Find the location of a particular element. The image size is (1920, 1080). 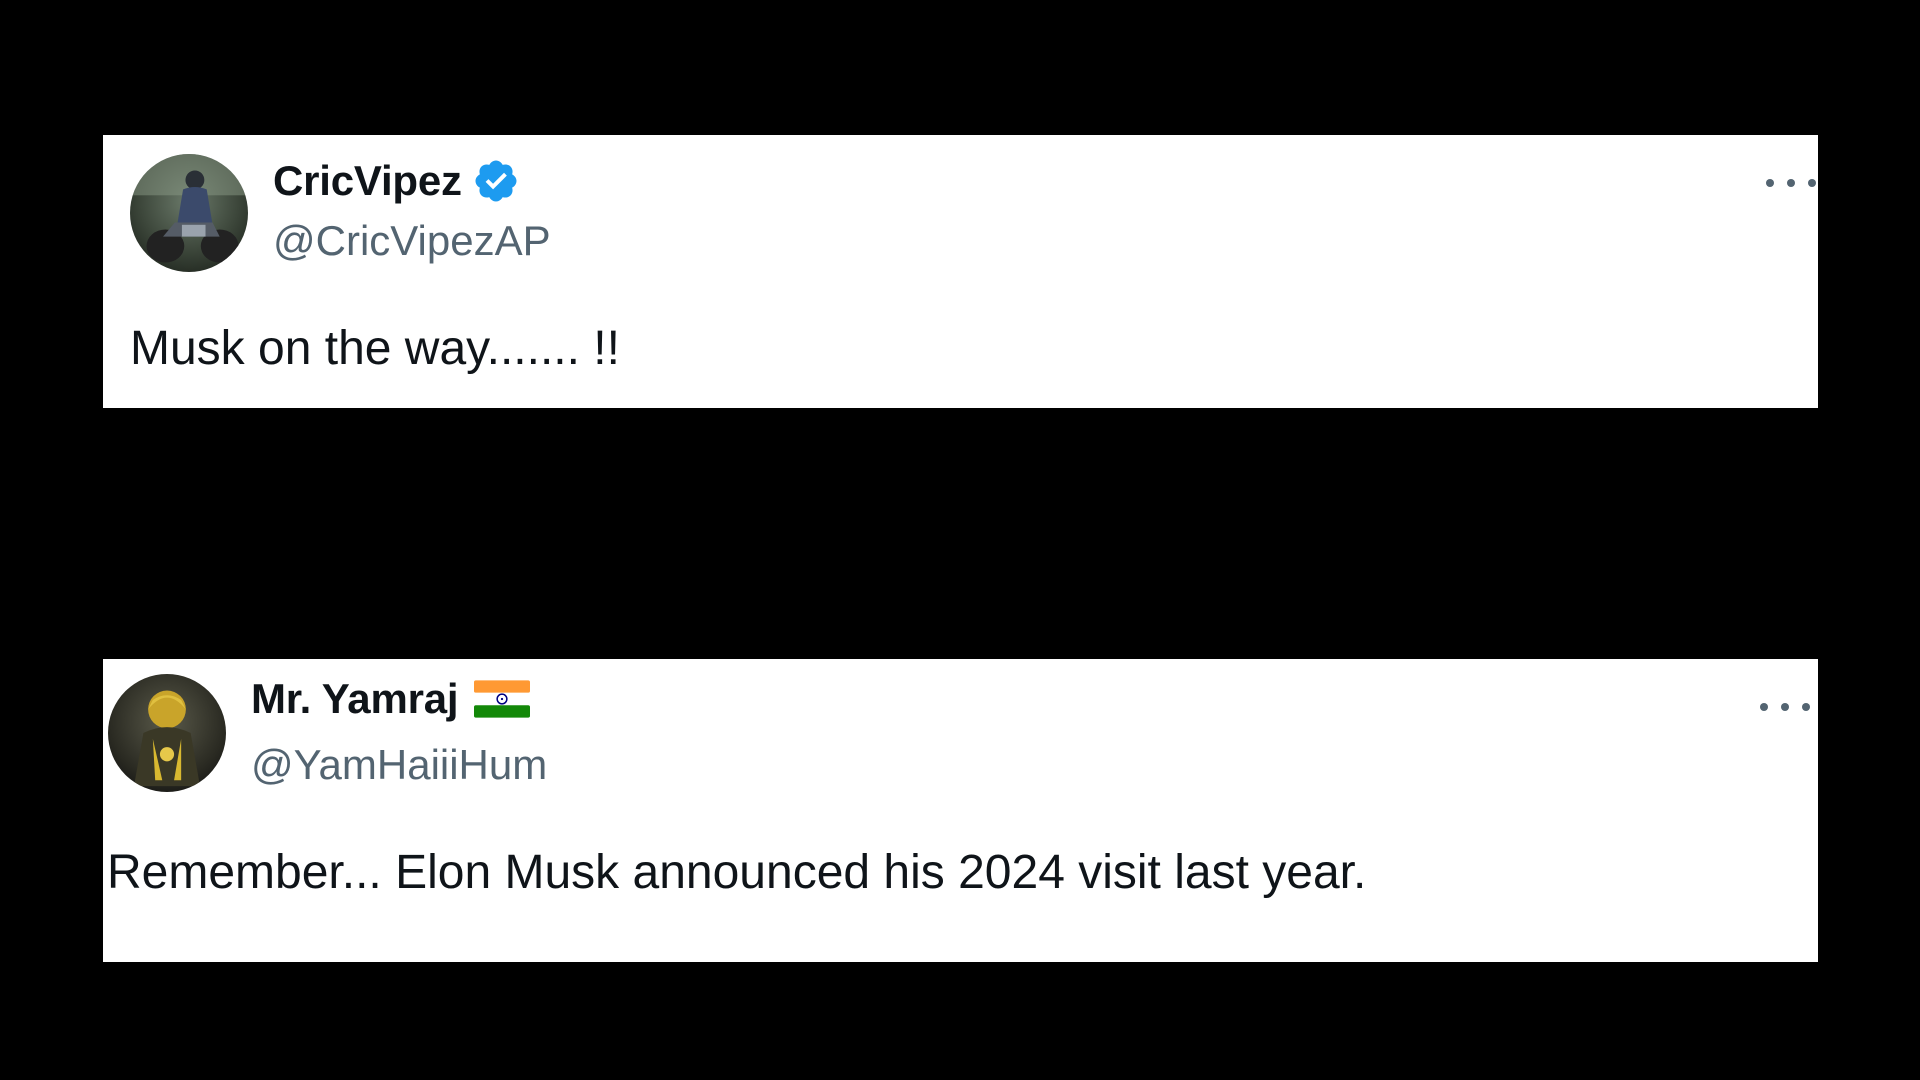

author-row: CricVipez is located at coordinates (396, 181).